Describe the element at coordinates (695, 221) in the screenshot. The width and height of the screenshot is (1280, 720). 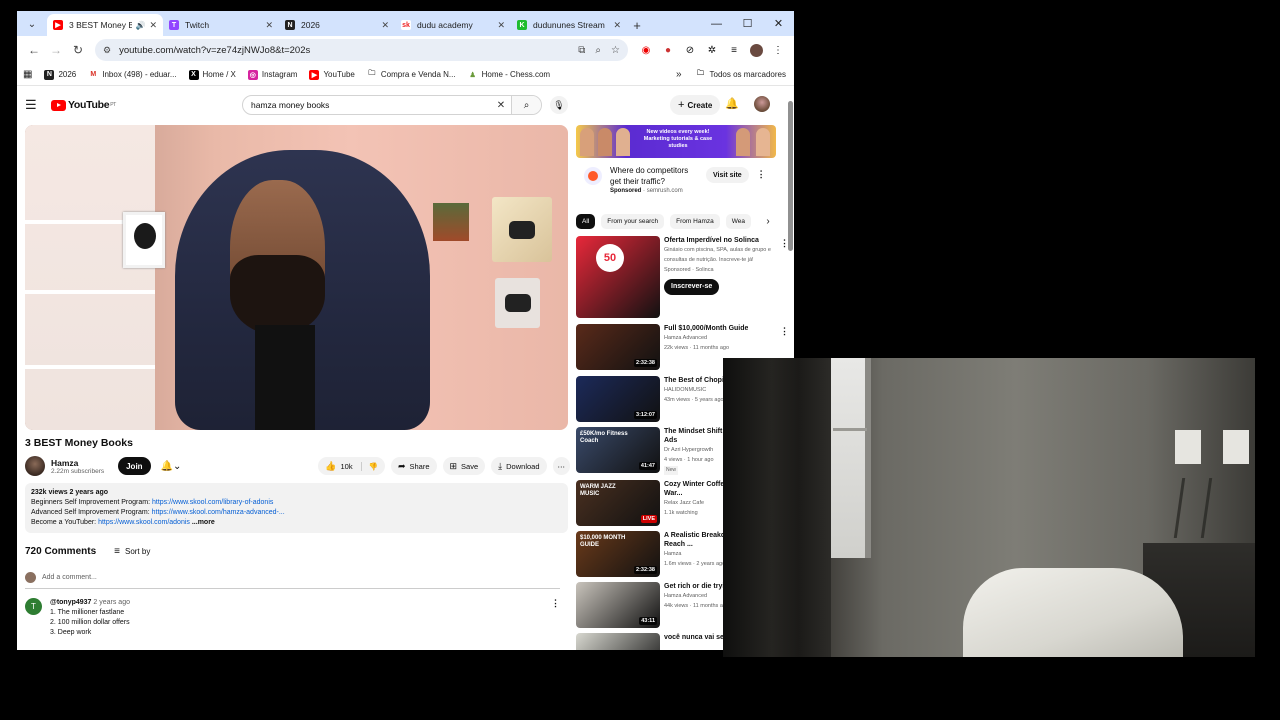
I see `filter-chip: From Hamza` at that location.